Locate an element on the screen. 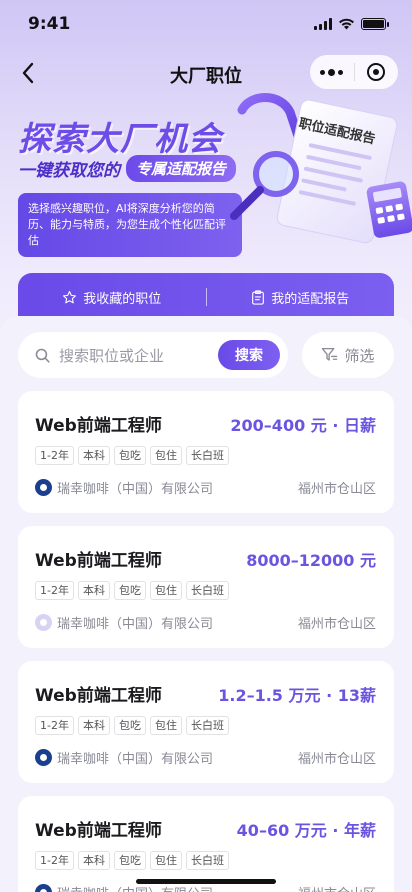 The height and width of the screenshot is (892, 412). home-indicator is located at coordinates (206, 881).